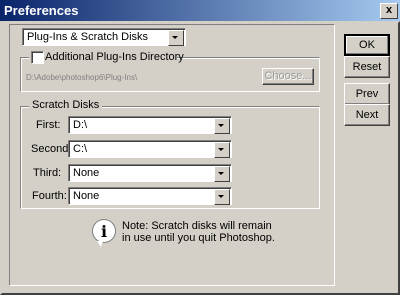 Image resolution: width=400 pixels, height=295 pixels. I want to click on title-bar: Preferences x, so click(200, 10).